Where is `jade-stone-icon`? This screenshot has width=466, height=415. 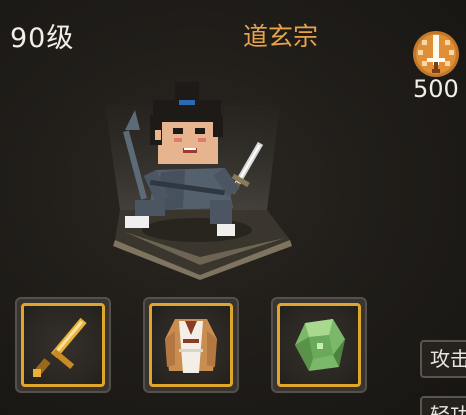
jade-stone-icon is located at coordinates (320, 345).